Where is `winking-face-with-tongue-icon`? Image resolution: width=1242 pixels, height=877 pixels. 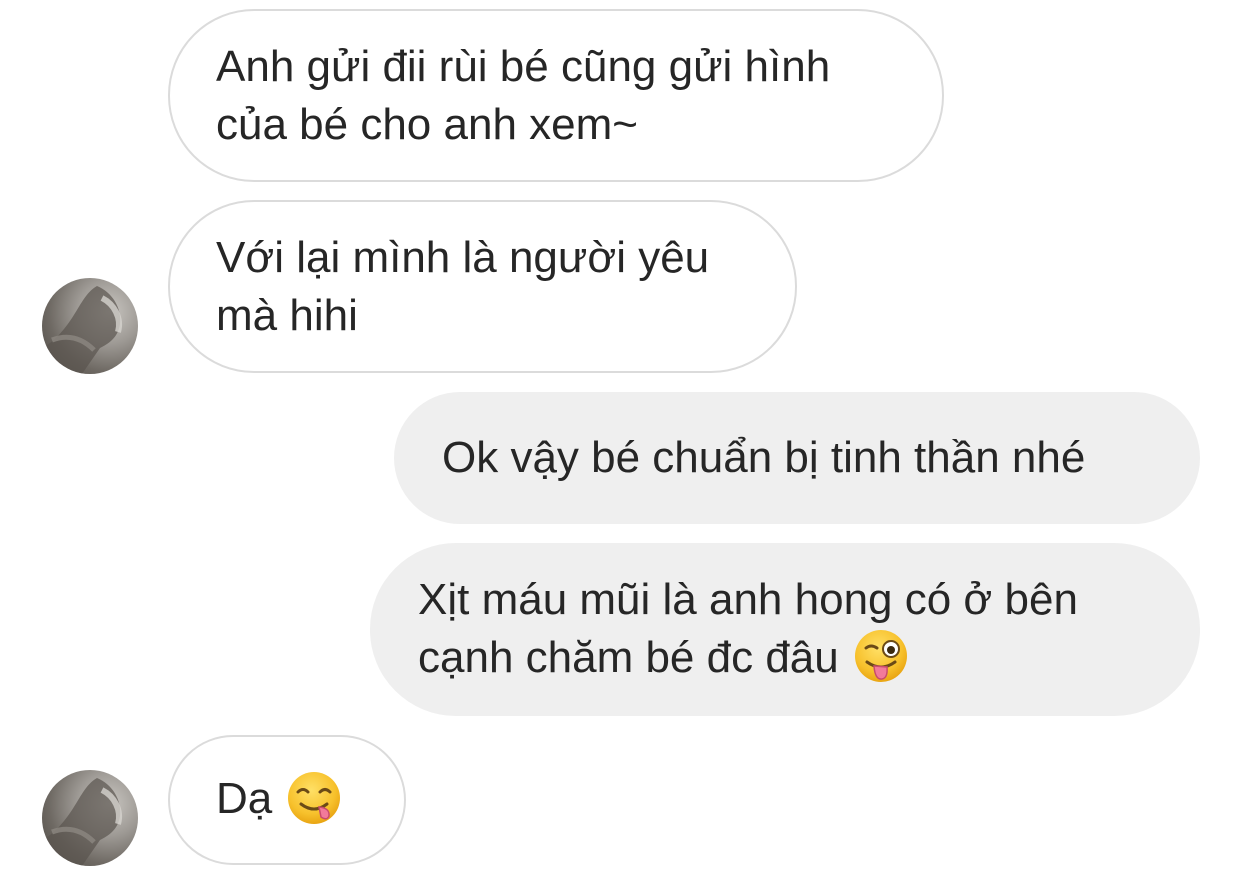 winking-face-with-tongue-icon is located at coordinates (880, 656).